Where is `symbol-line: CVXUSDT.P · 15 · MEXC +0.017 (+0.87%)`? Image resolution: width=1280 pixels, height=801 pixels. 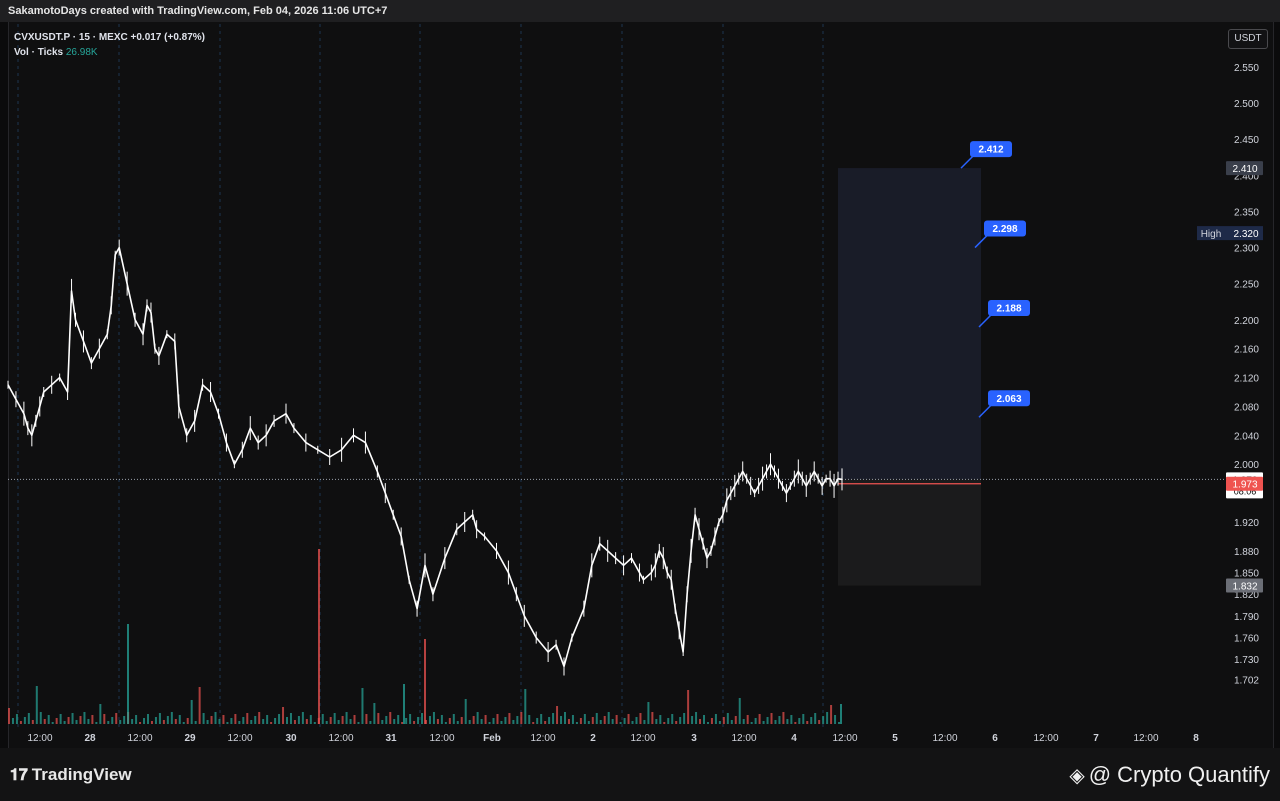
symbol-line: CVXUSDT.P · 15 · MEXC +0.017 (+0.87%) is located at coordinates (109, 37).